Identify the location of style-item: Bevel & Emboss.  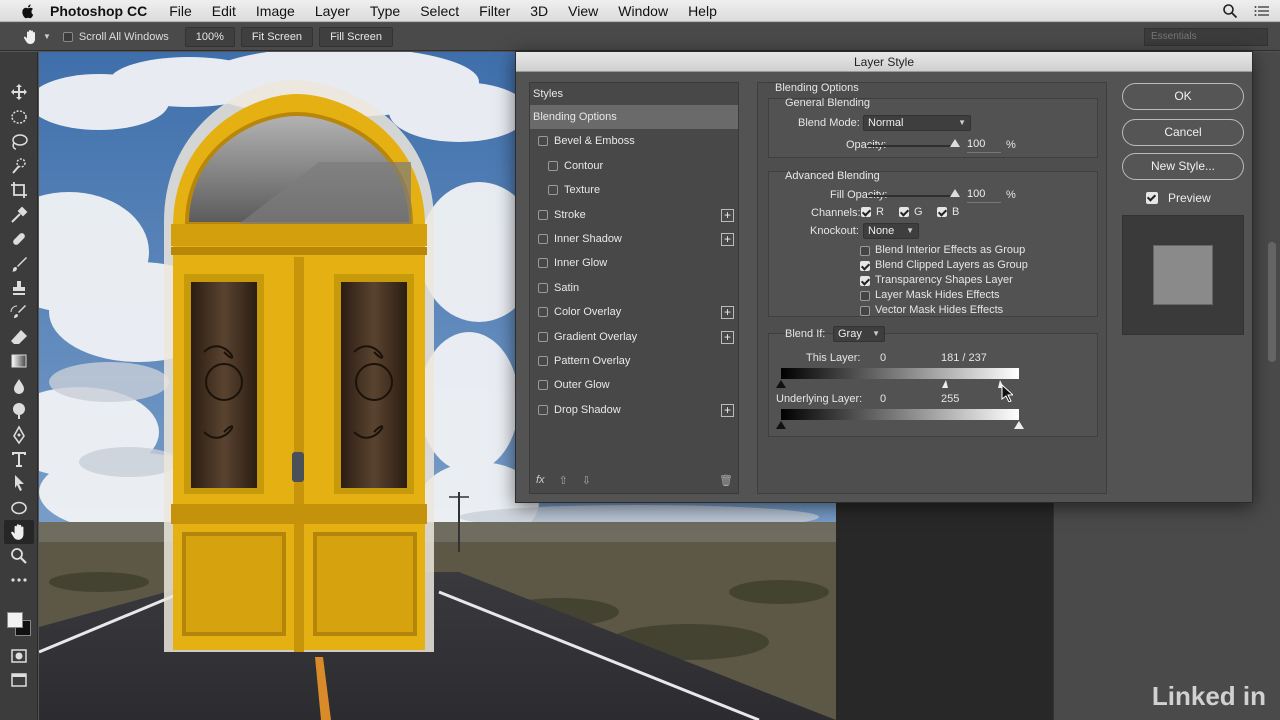
(634, 141).